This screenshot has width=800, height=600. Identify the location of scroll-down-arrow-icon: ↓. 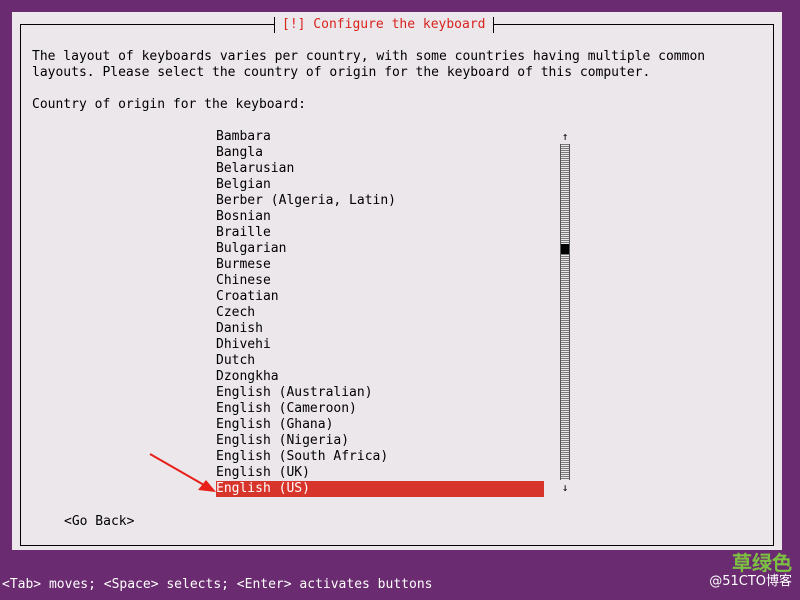
(565, 488).